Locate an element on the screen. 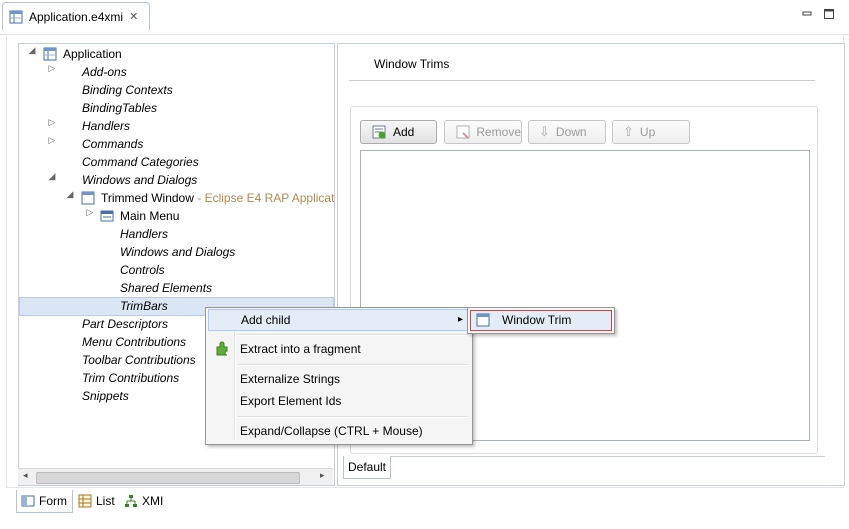 This screenshot has width=849, height=529. submenu-arrow-icon: ▸ is located at coordinates (460, 319).